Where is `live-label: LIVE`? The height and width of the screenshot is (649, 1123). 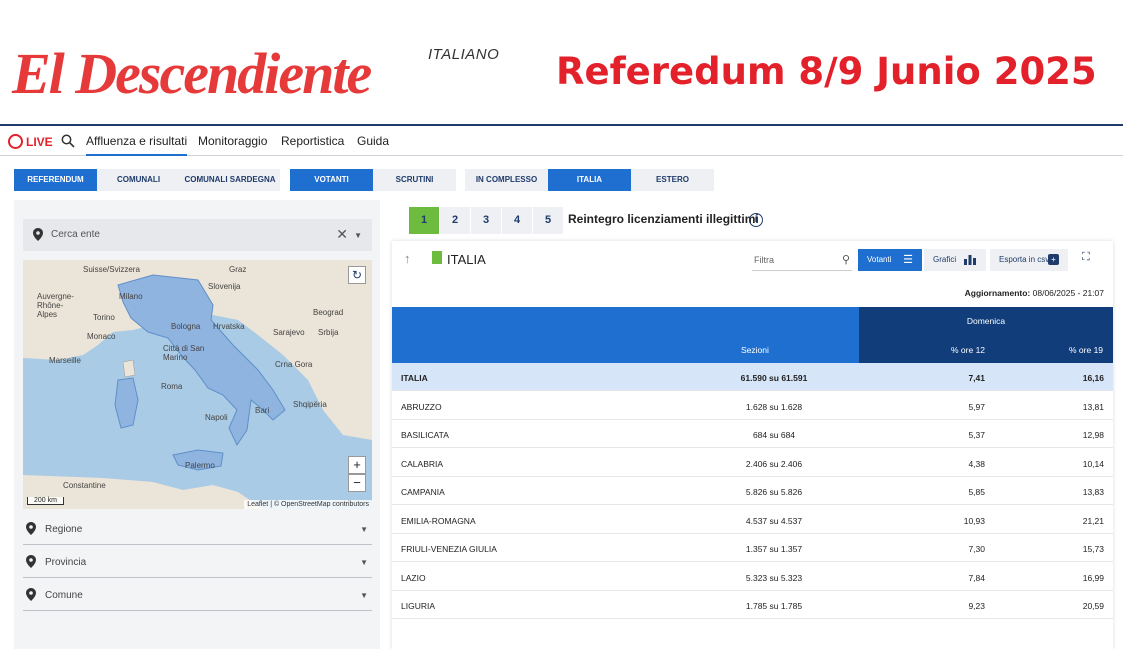
live-label: LIVE is located at coordinates (39, 141).